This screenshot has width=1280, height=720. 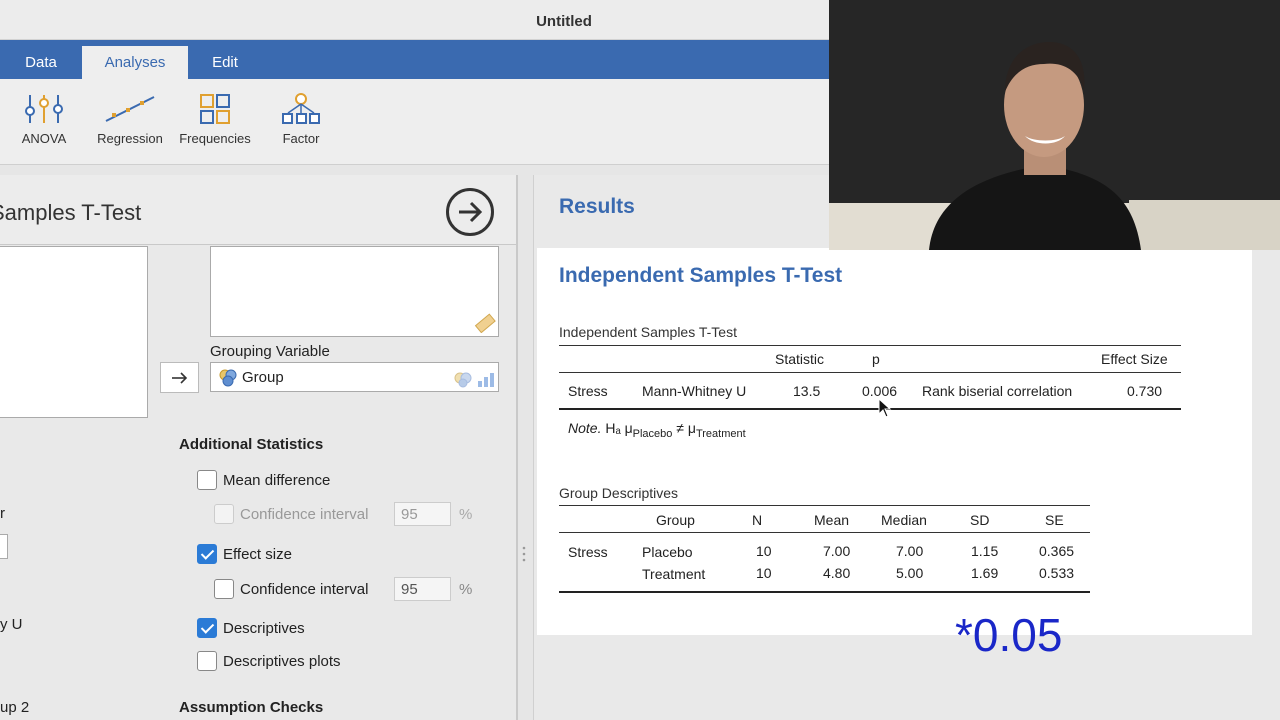 What do you see at coordinates (648, 332) in the screenshot?
I see `ttest-table-caption: Independent Samples T-Test` at bounding box center [648, 332].